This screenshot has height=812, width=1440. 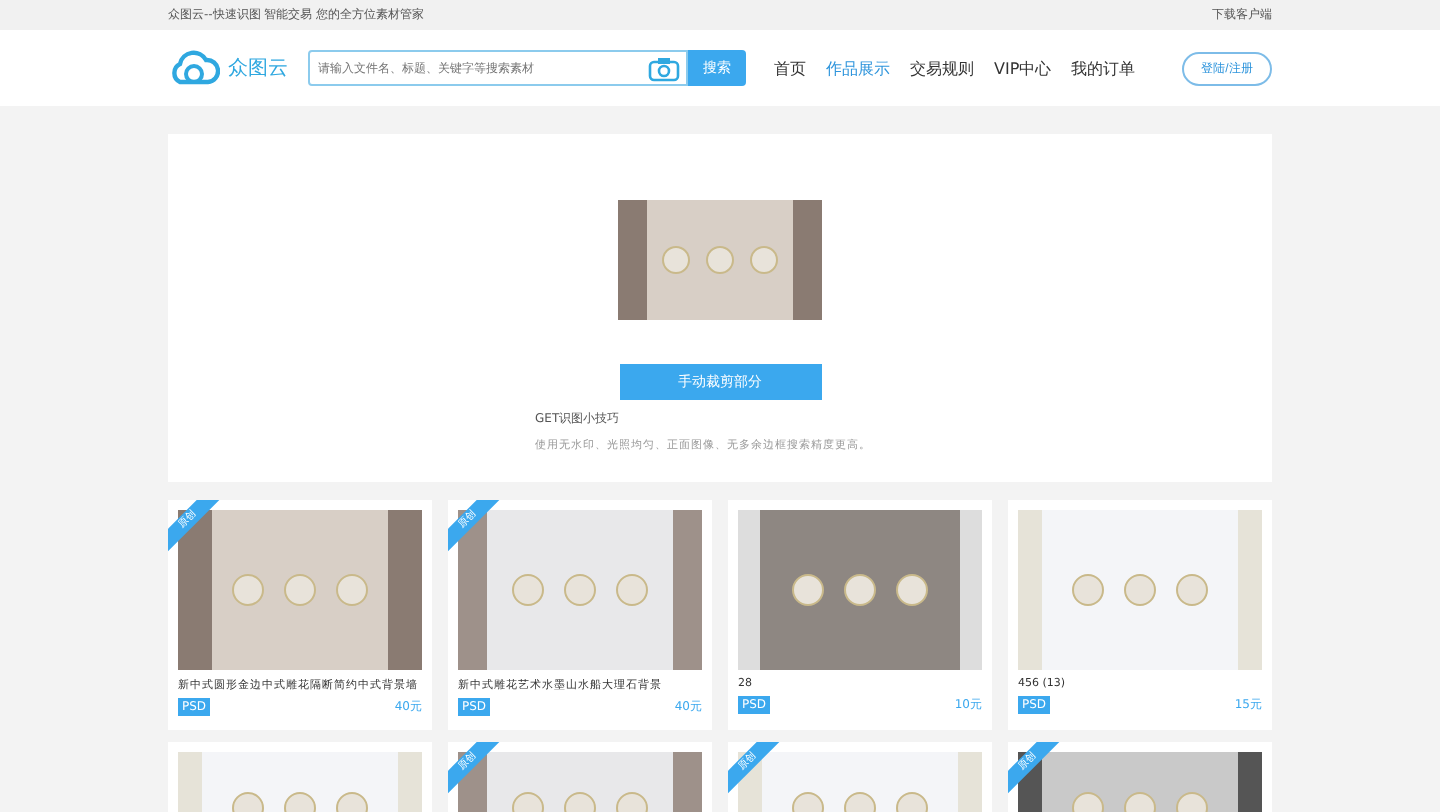 I want to click on nav-link: VIP中心, so click(x=1023, y=68).